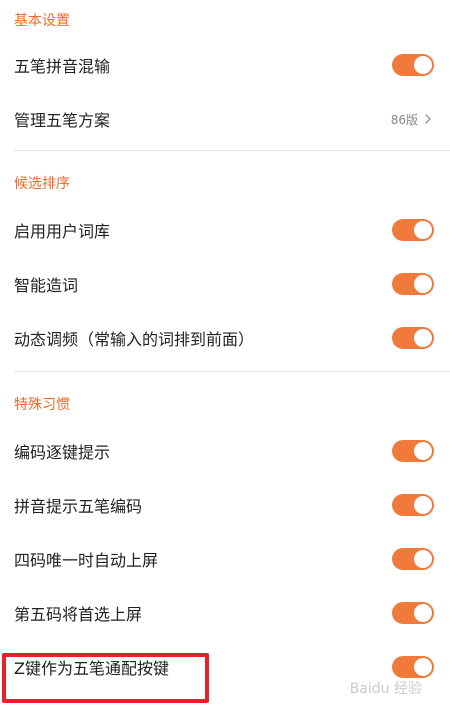  Describe the element at coordinates (225, 505) in the screenshot. I see `row-pinyin-shows-wubi-code: 拼音提示五笔编码` at that location.